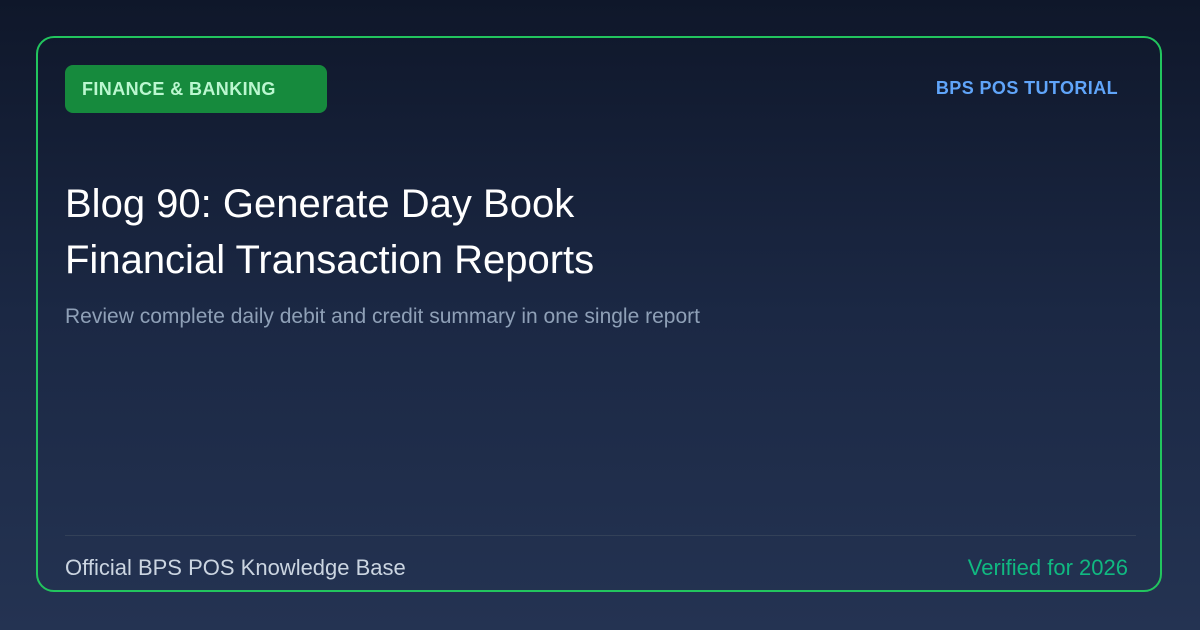 The height and width of the screenshot is (630, 1200). What do you see at coordinates (235, 567) in the screenshot?
I see `footer-source: Official BPS POS Knowledge Base` at bounding box center [235, 567].